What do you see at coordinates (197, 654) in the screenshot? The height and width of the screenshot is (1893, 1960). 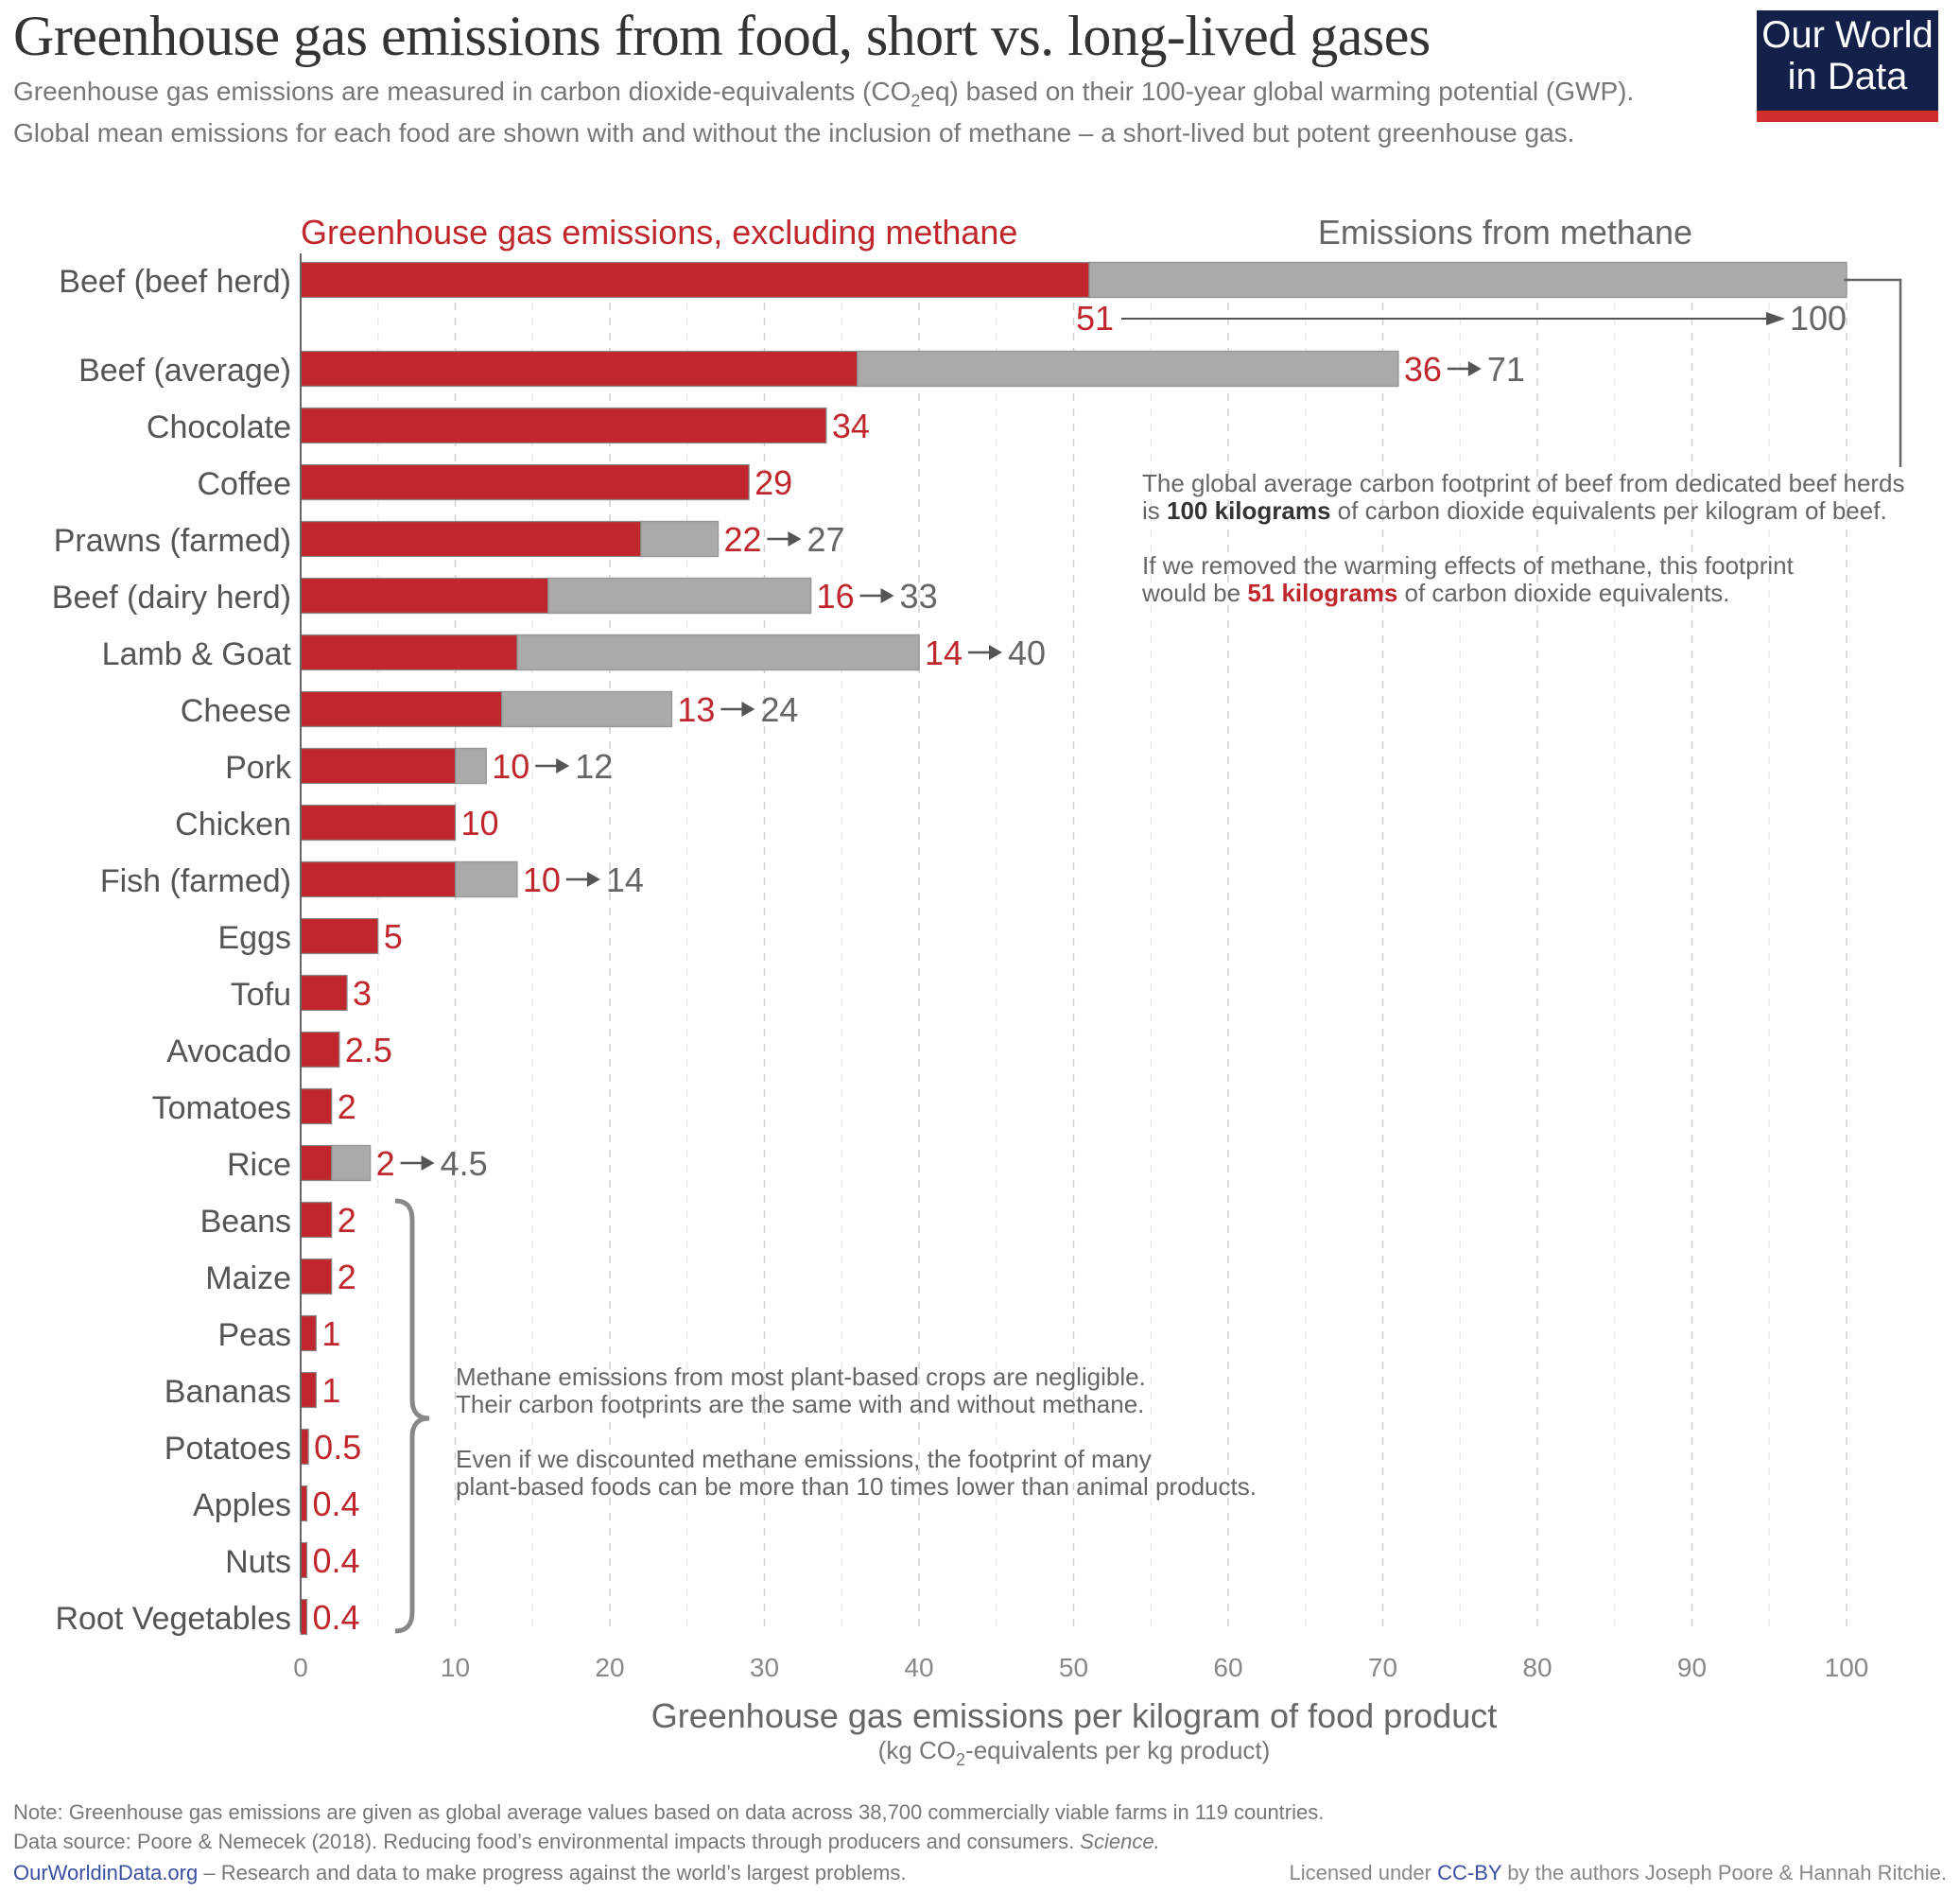 I see `category-label: Lamb & Goat` at bounding box center [197, 654].